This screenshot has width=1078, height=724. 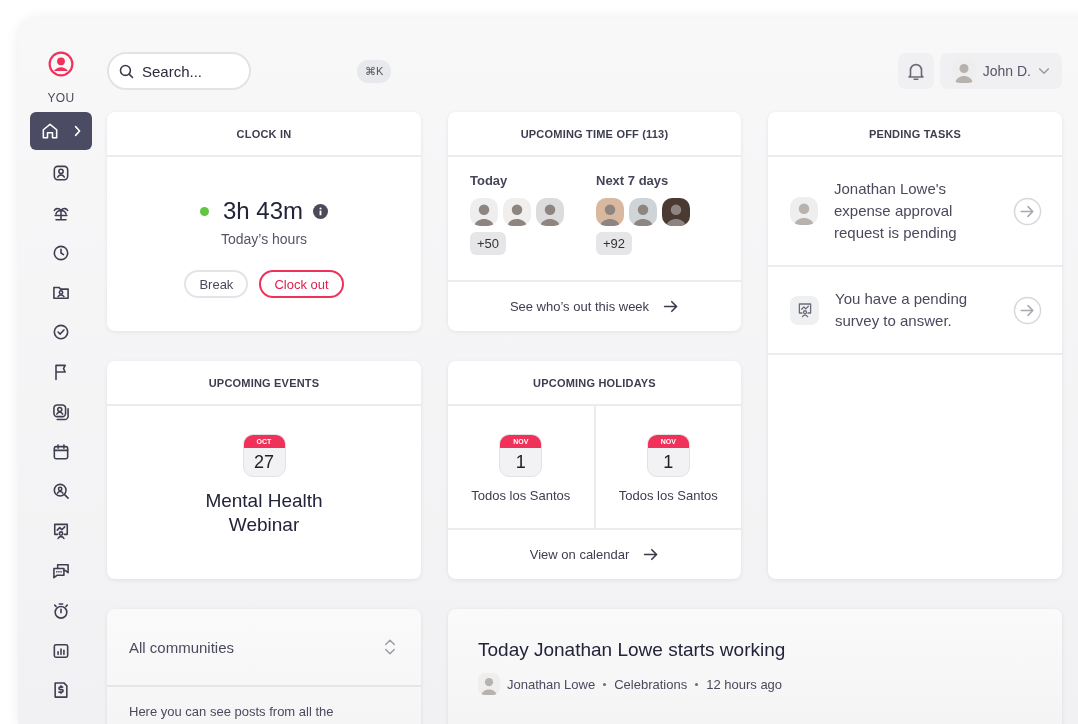 What do you see at coordinates (1044, 71) in the screenshot?
I see `chevron-down-icon` at bounding box center [1044, 71].